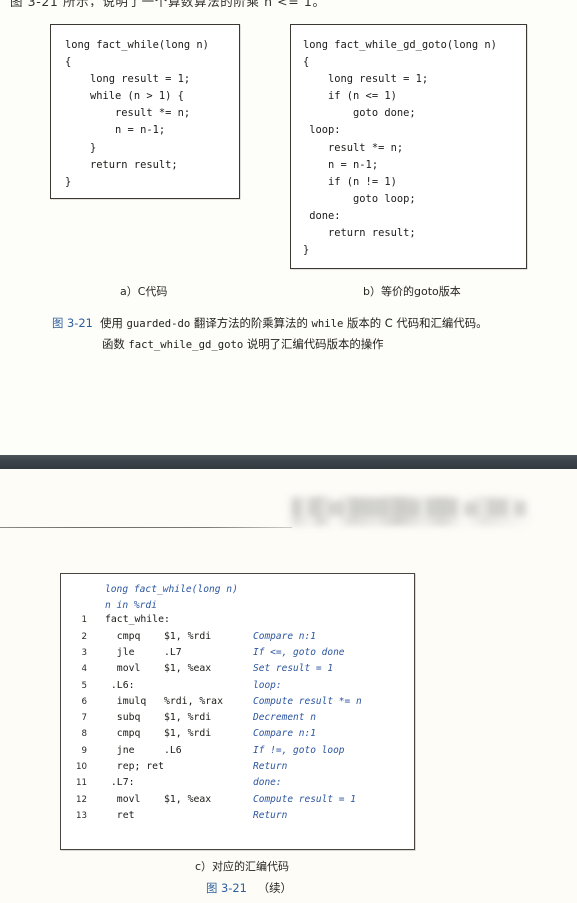 The image size is (577, 903). I want to click on assembly-row: 12 movl $1, %eax Compute result = 1, so click(237, 802).